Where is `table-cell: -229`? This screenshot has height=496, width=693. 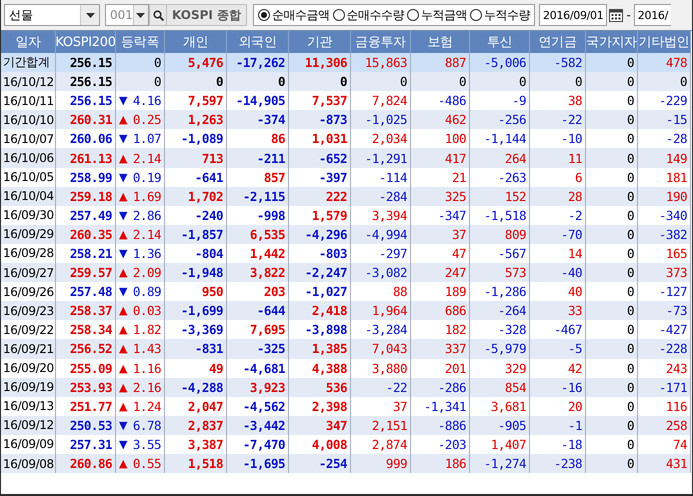 table-cell: -229 is located at coordinates (672, 100).